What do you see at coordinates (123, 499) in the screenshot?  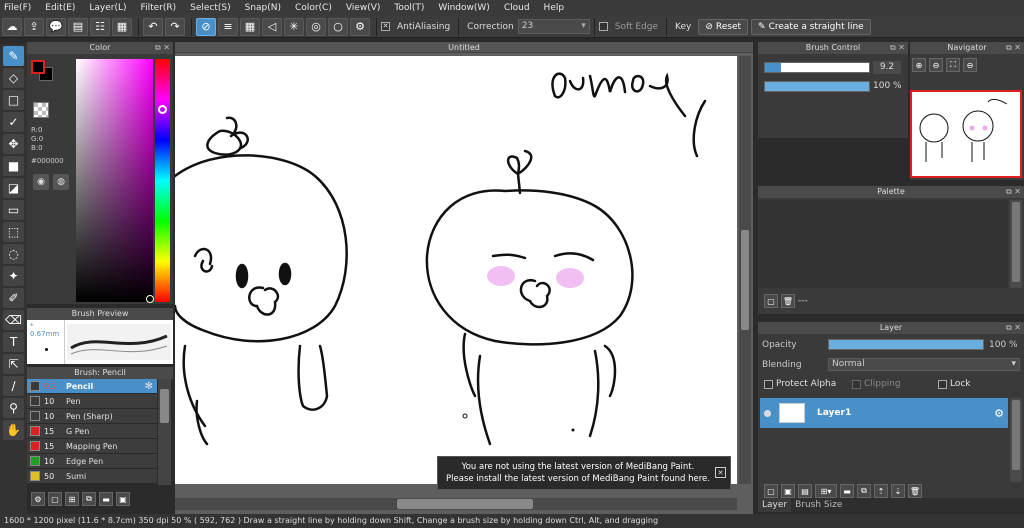 I see `duplicate-icon: ▣` at bounding box center [123, 499].